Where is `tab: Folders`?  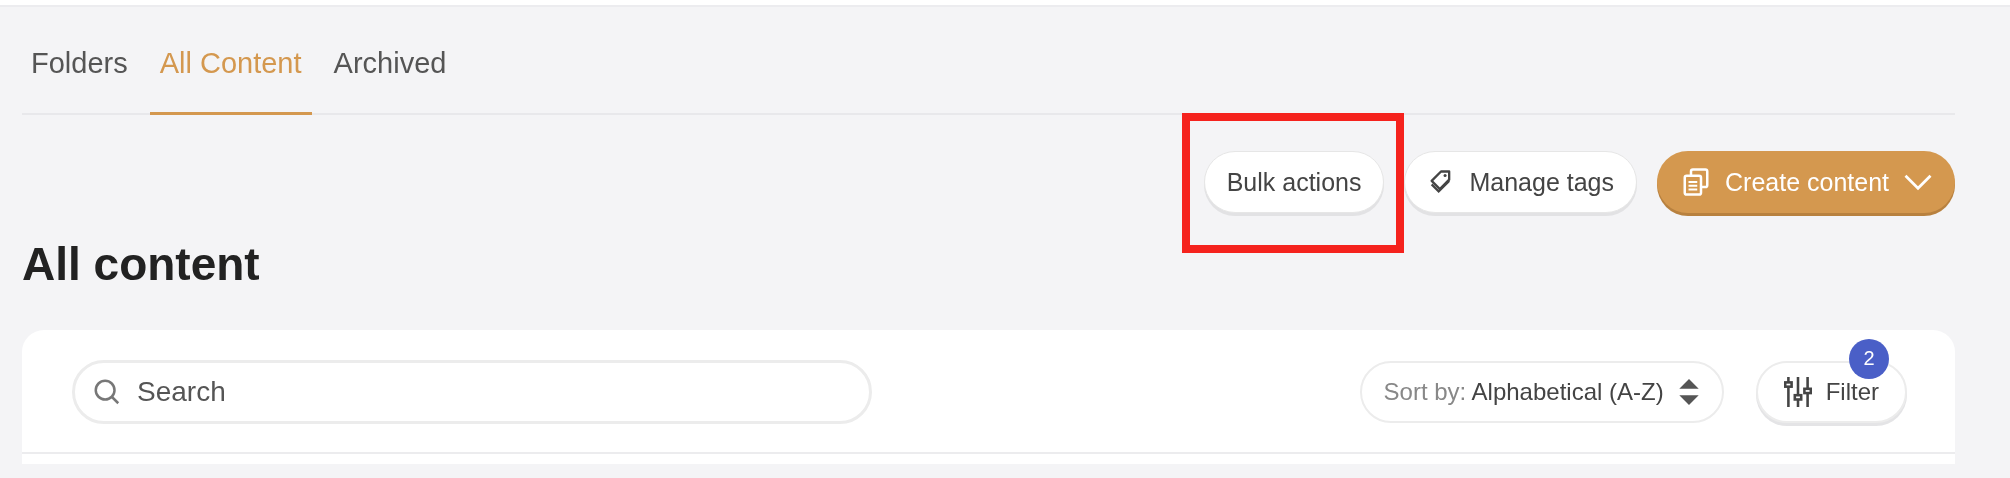
tab: Folders is located at coordinates (80, 76).